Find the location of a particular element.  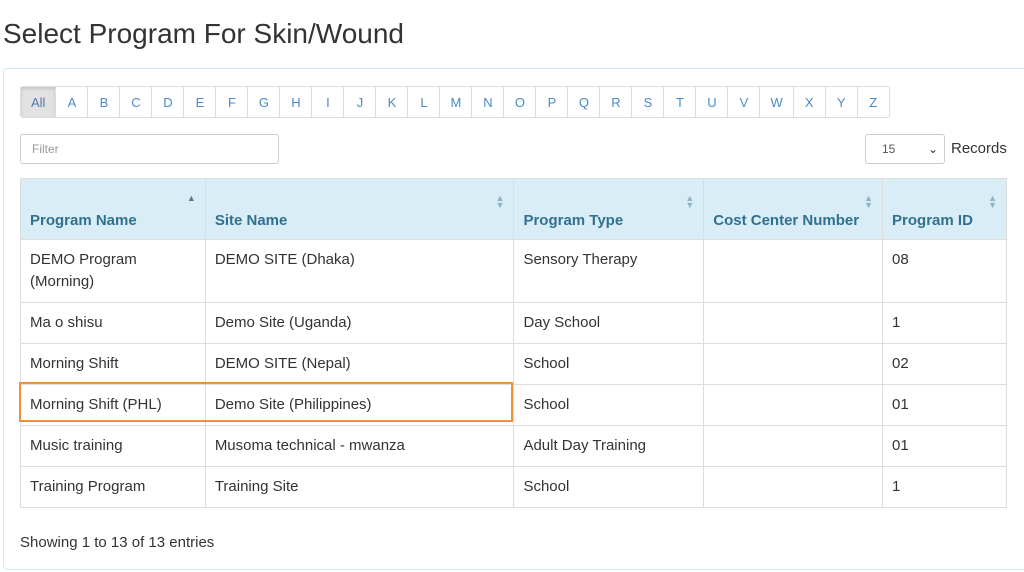

column-header-label: Cost Center Number is located at coordinates (786, 220).